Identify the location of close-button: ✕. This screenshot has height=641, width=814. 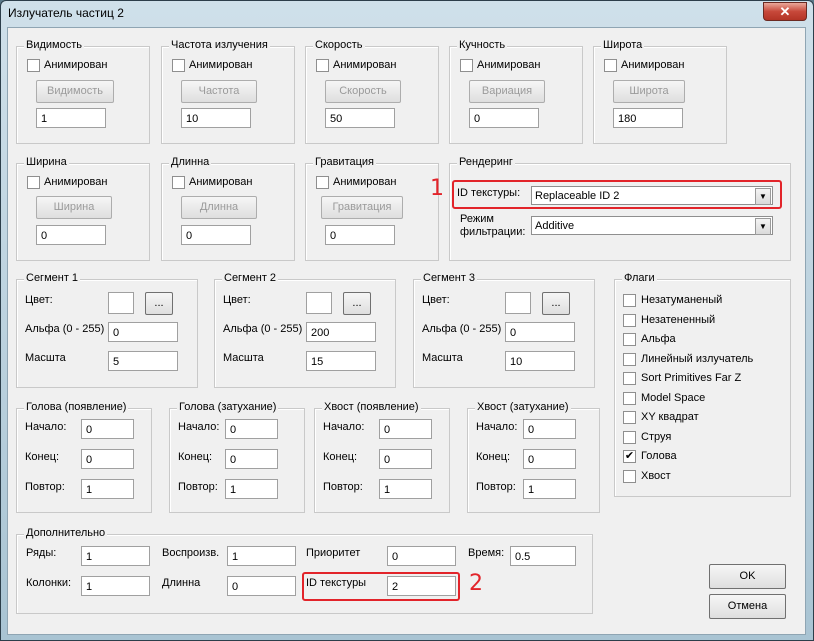
(785, 11).